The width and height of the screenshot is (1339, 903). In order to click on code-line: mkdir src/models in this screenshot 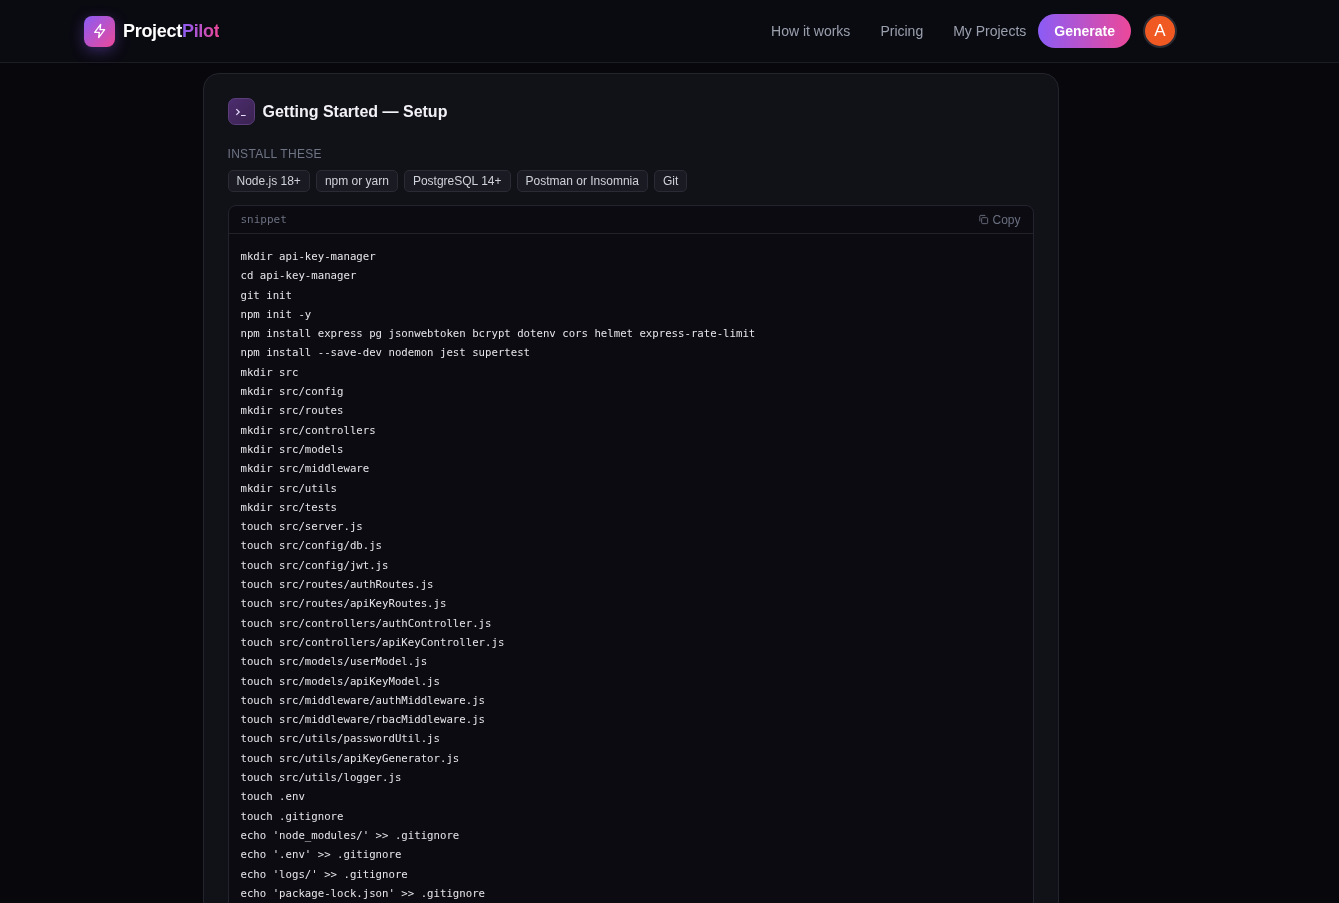, I will do `click(292, 449)`.